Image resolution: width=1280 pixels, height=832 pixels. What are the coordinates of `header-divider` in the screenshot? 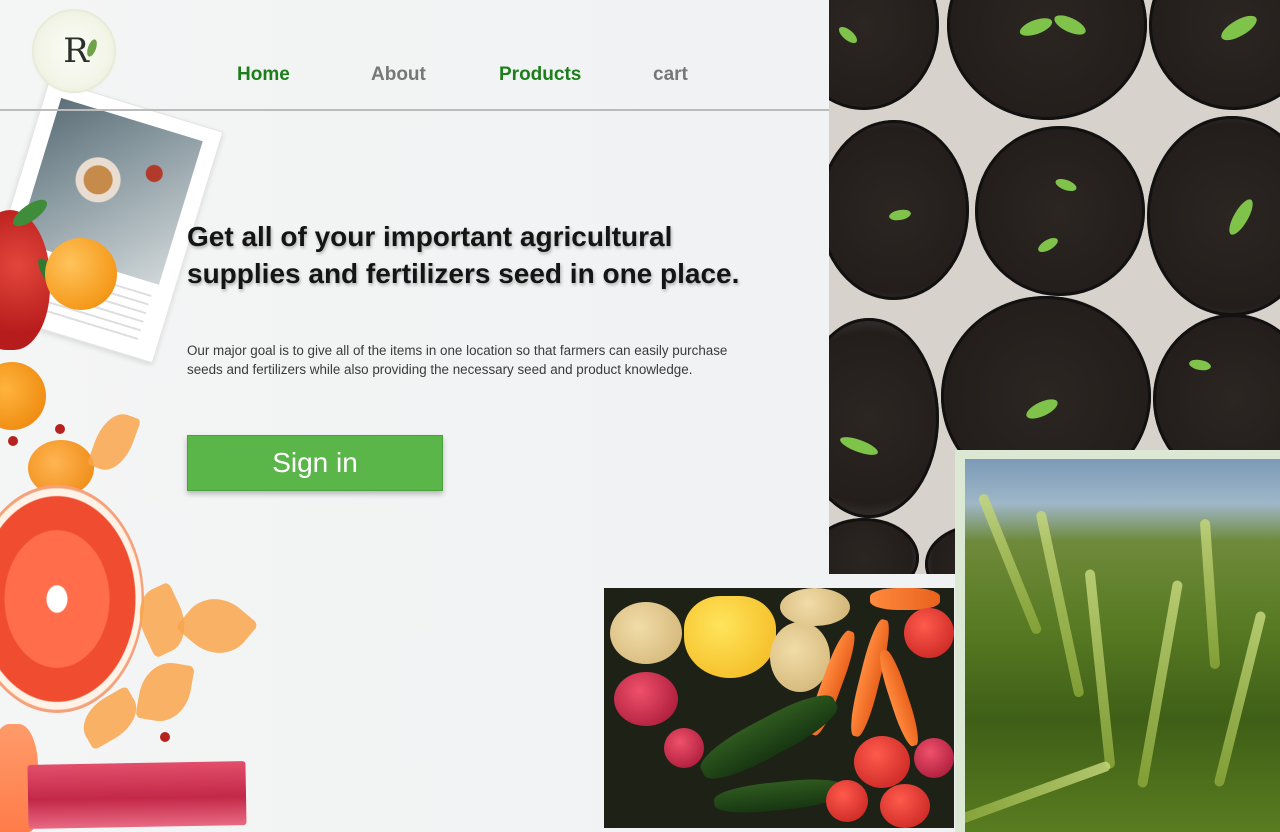 It's located at (415, 110).